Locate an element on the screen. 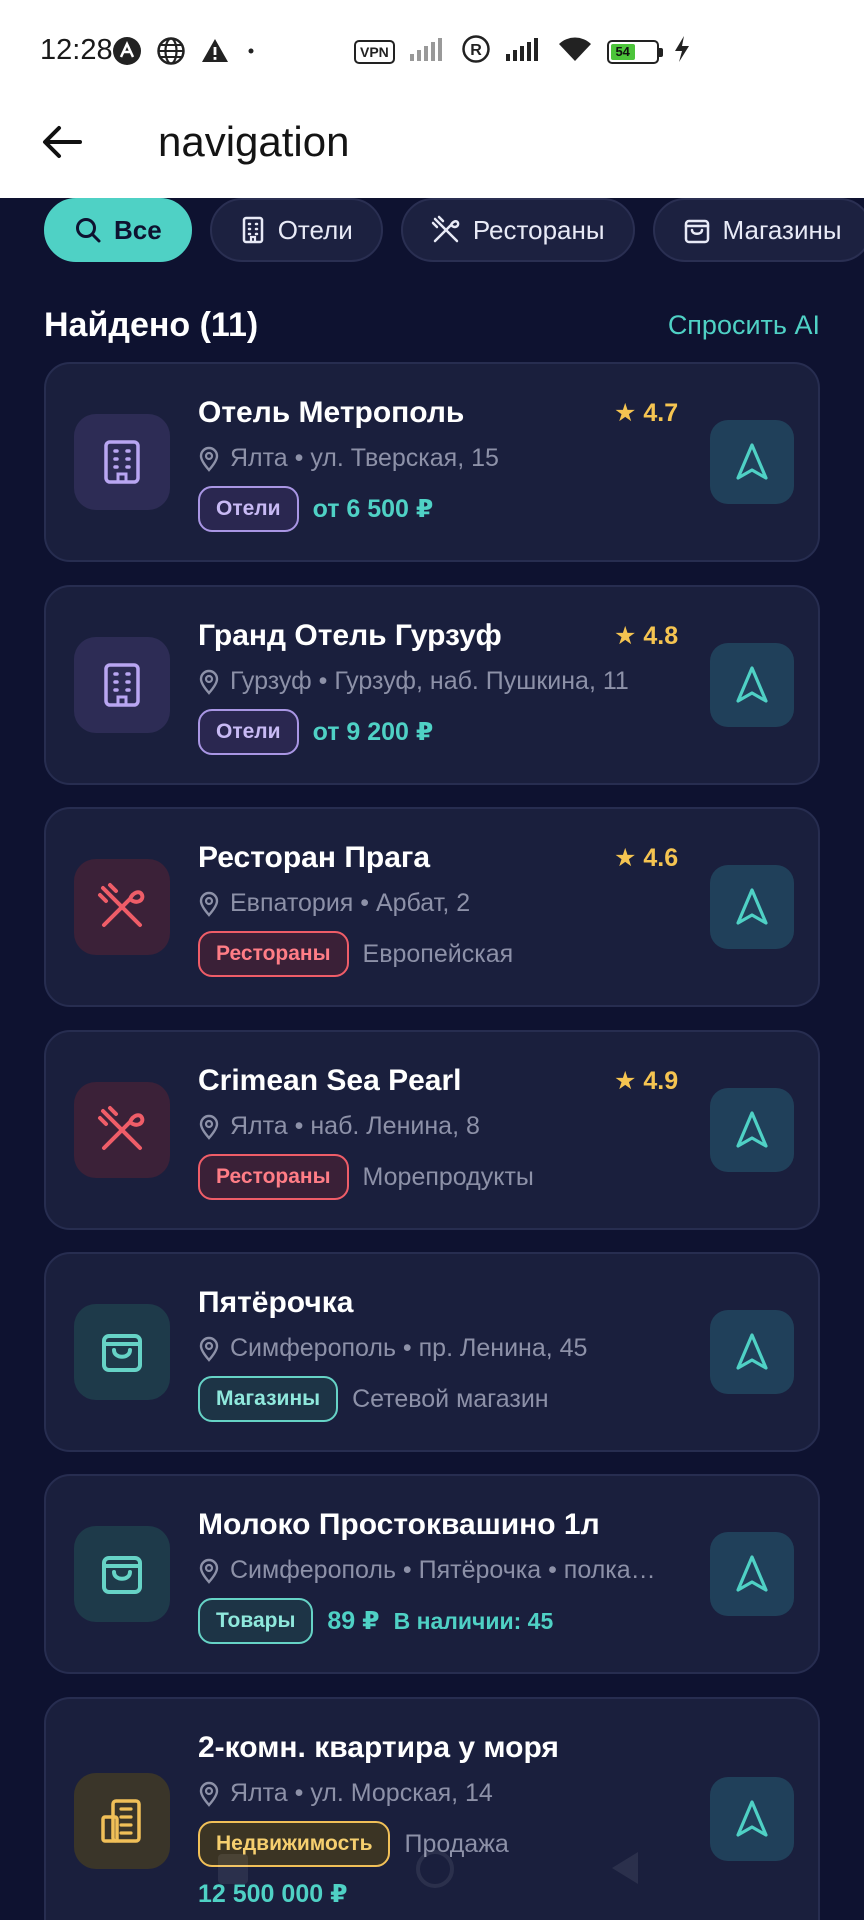 The image size is (864, 1920). filter-label: Отели is located at coordinates (315, 229).